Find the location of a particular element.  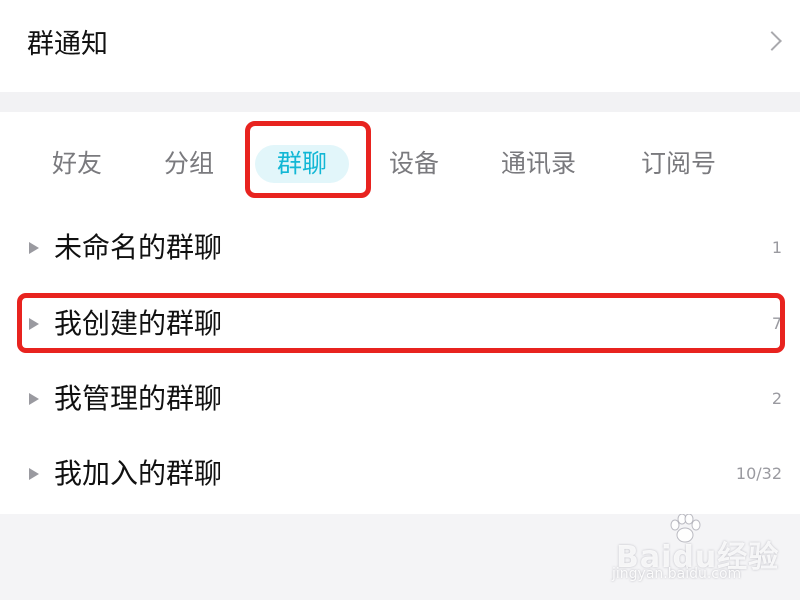

chevron-right-icon is located at coordinates (772, 41).